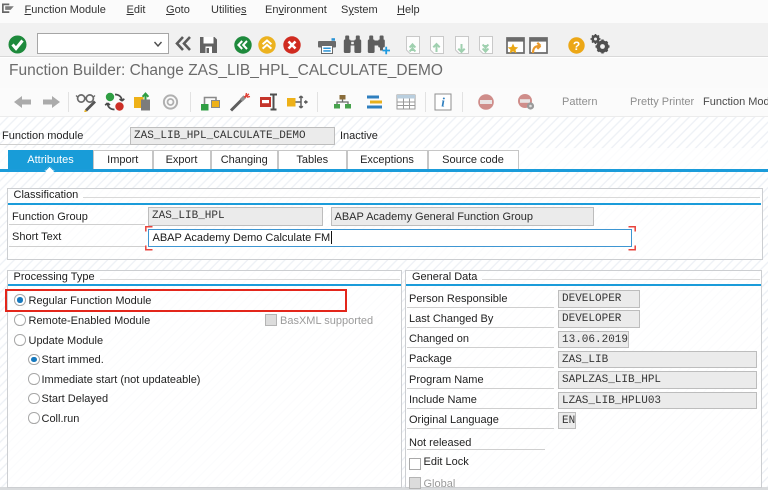 The height and width of the screenshot is (490, 768). I want to click on svg-text: i, so click(443, 102).